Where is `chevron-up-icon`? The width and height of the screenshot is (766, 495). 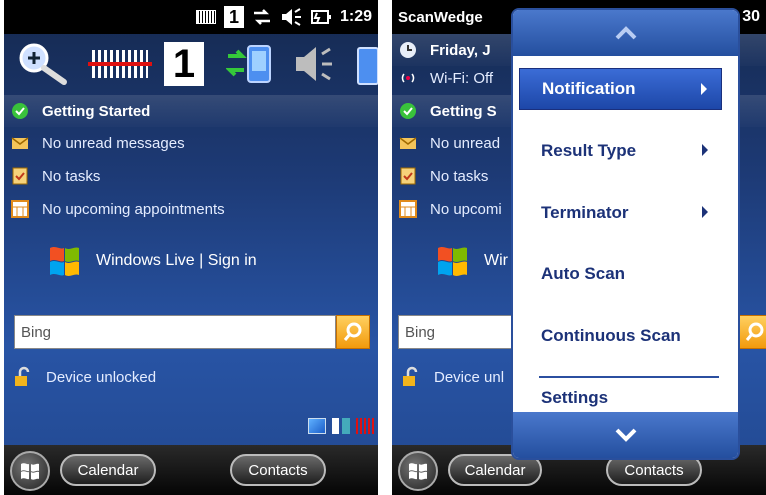
chevron-up-icon is located at coordinates (625, 33).